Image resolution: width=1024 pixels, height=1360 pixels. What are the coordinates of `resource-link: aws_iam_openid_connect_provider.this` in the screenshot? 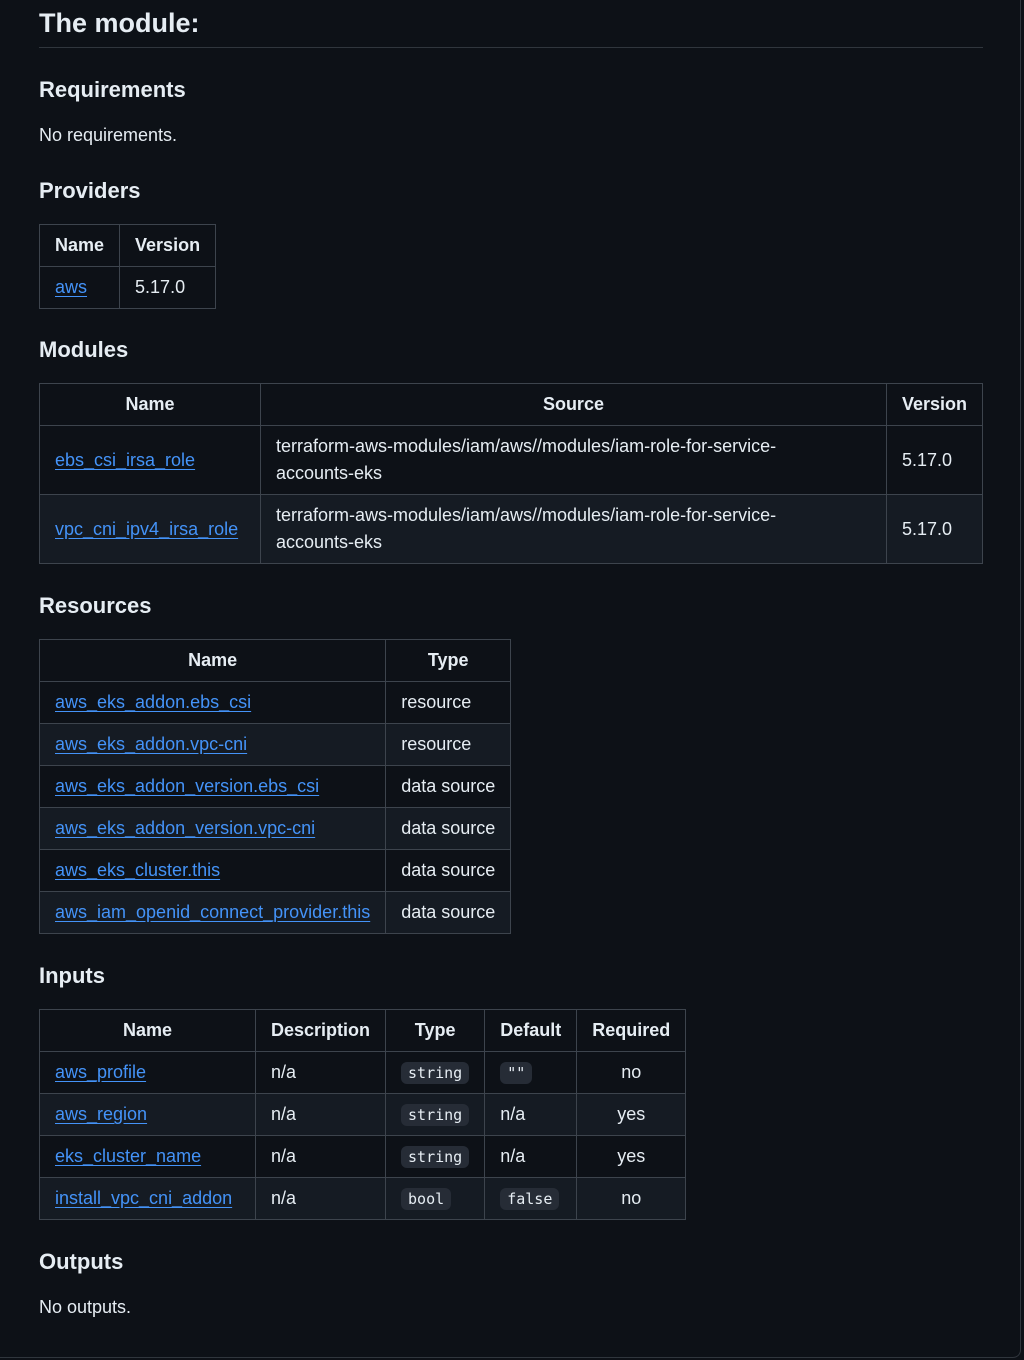 It's located at (212, 912).